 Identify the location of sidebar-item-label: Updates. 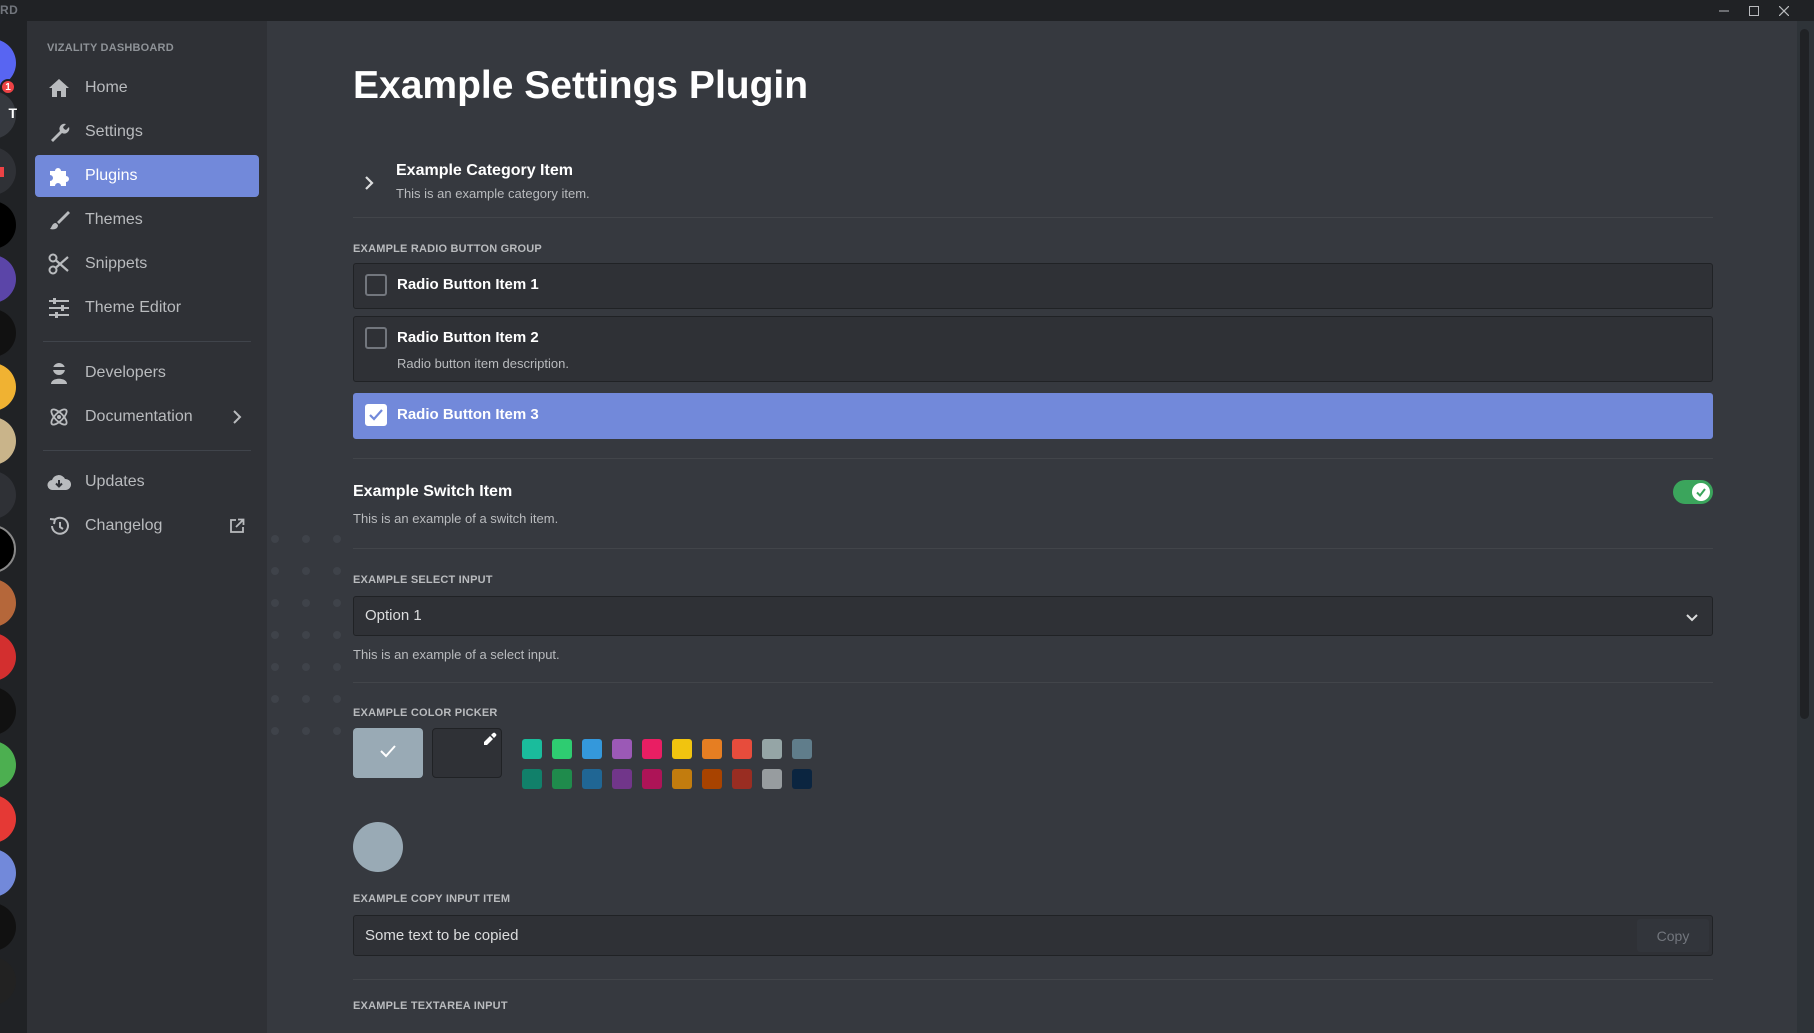
(115, 481).